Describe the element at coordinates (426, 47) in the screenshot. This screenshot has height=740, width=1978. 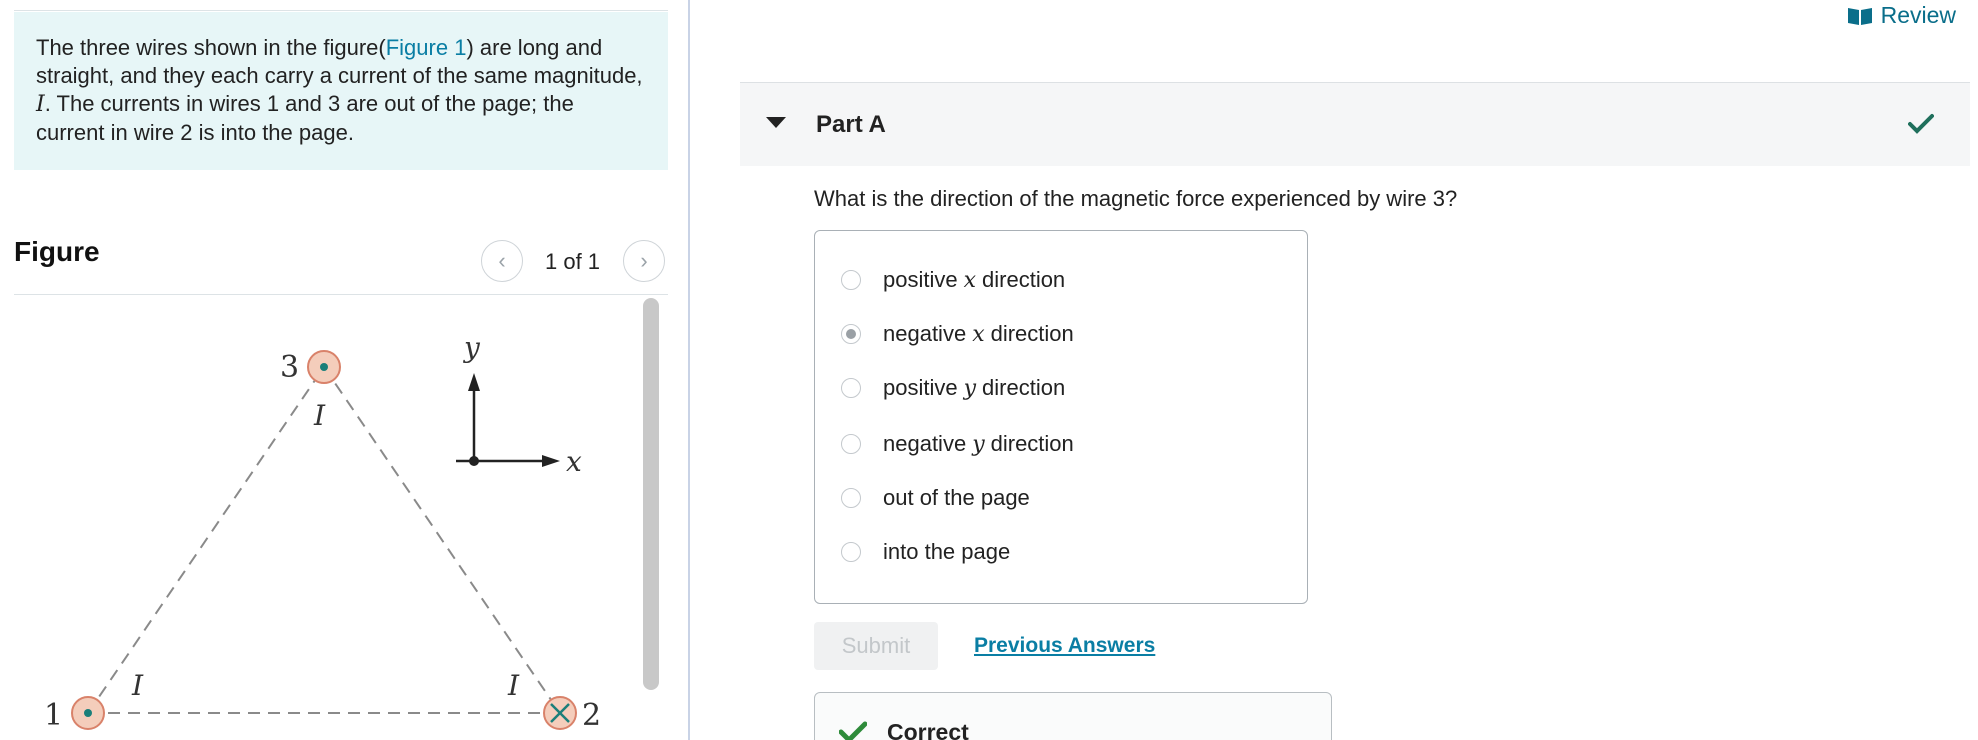
I see `figure-link: Figure 1` at that location.